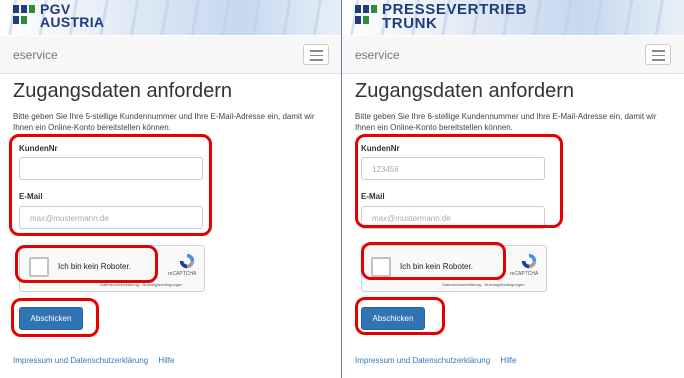 This screenshot has width=684, height=378. Describe the element at coordinates (410, 23) in the screenshot. I see `logo-line-2: TRUNK` at that location.